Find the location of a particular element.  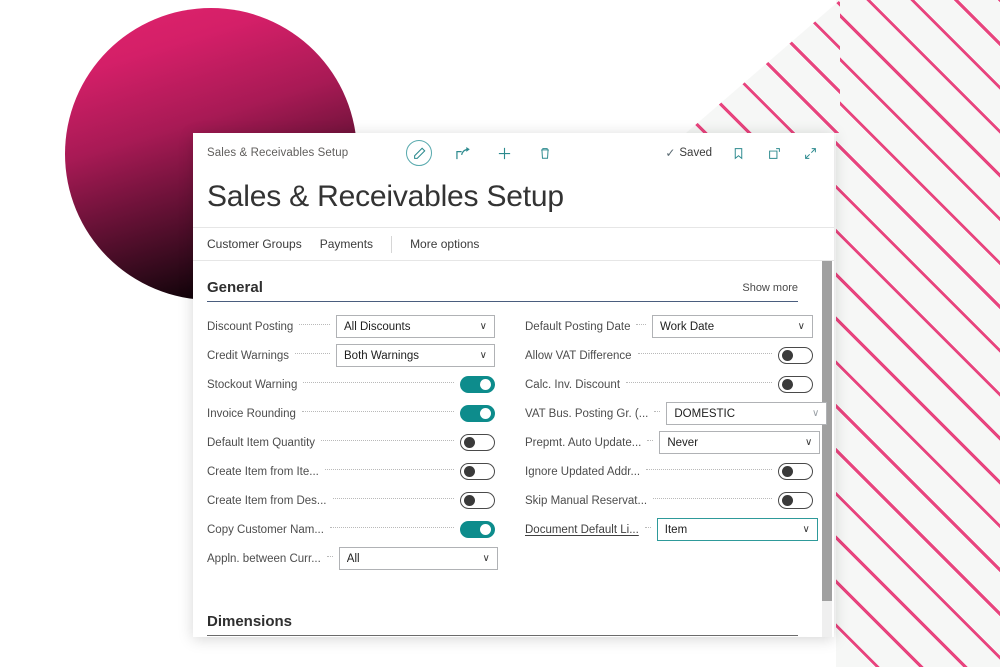

section-title-general: General is located at coordinates (235, 287).